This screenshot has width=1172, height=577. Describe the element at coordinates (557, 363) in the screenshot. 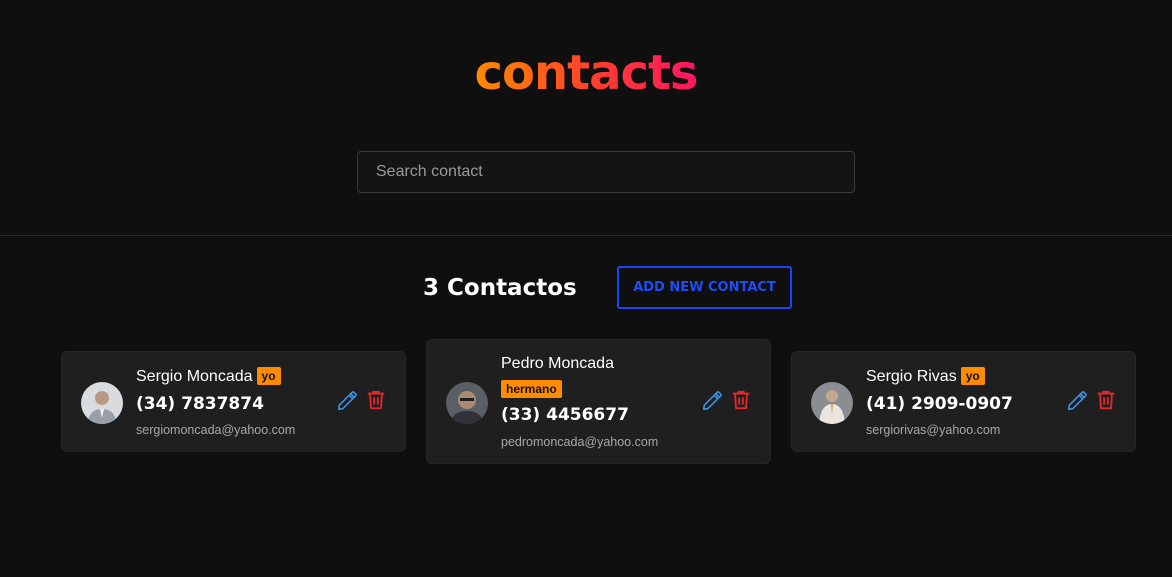

I see `contact-name: Pedro Moncada` at that location.